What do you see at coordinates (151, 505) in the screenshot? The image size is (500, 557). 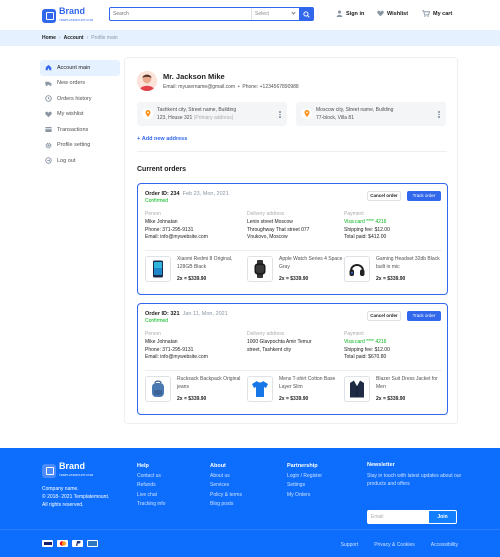 I see `footer-link: Tracking info` at bounding box center [151, 505].